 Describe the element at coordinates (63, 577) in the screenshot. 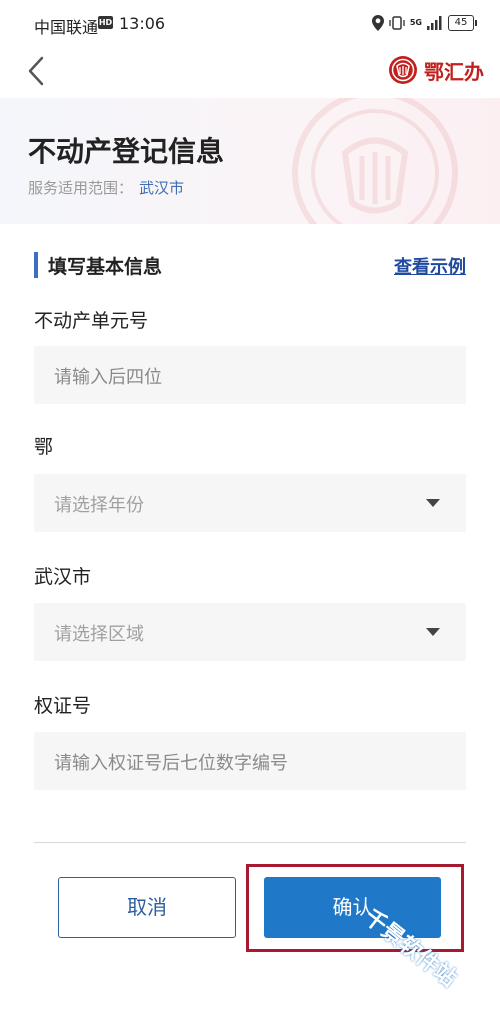

I see `field-label-city: 武汉市` at that location.